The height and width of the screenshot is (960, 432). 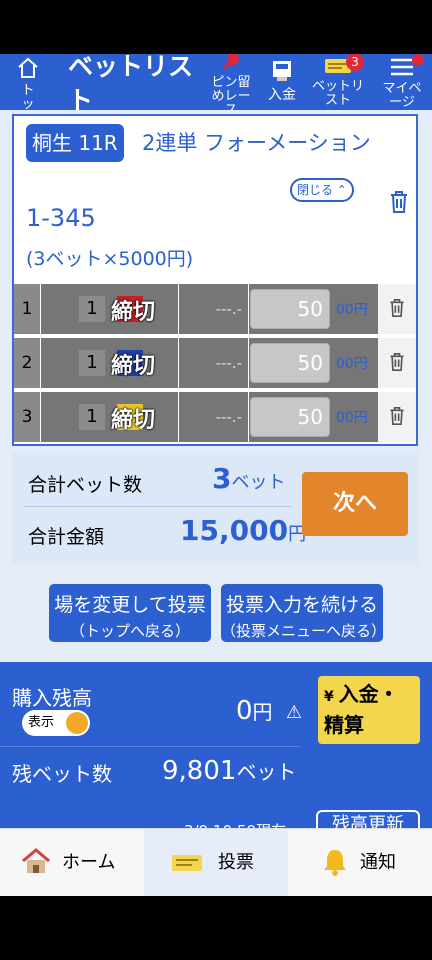 I want to click on total-amount-value: 15,000円, so click(x=243, y=530).